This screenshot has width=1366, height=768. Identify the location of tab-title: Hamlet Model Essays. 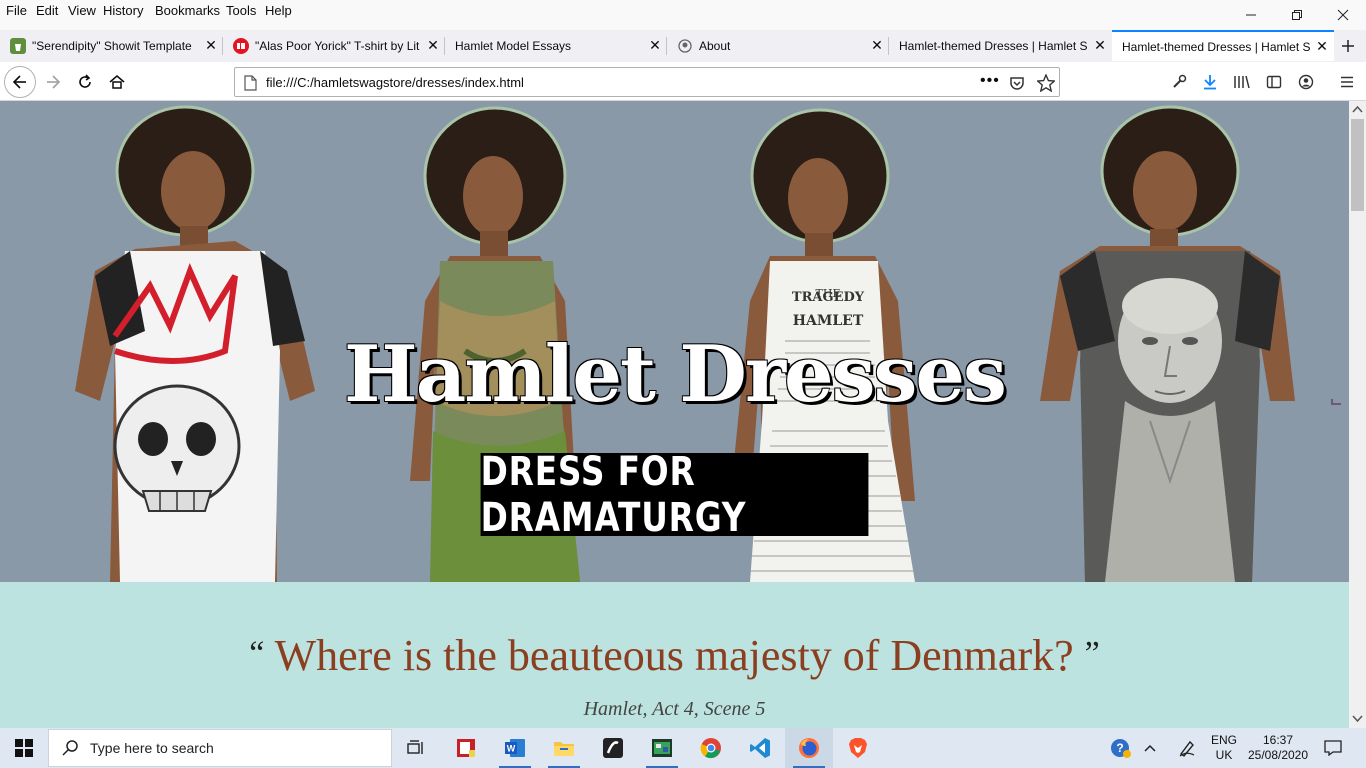
(513, 45).